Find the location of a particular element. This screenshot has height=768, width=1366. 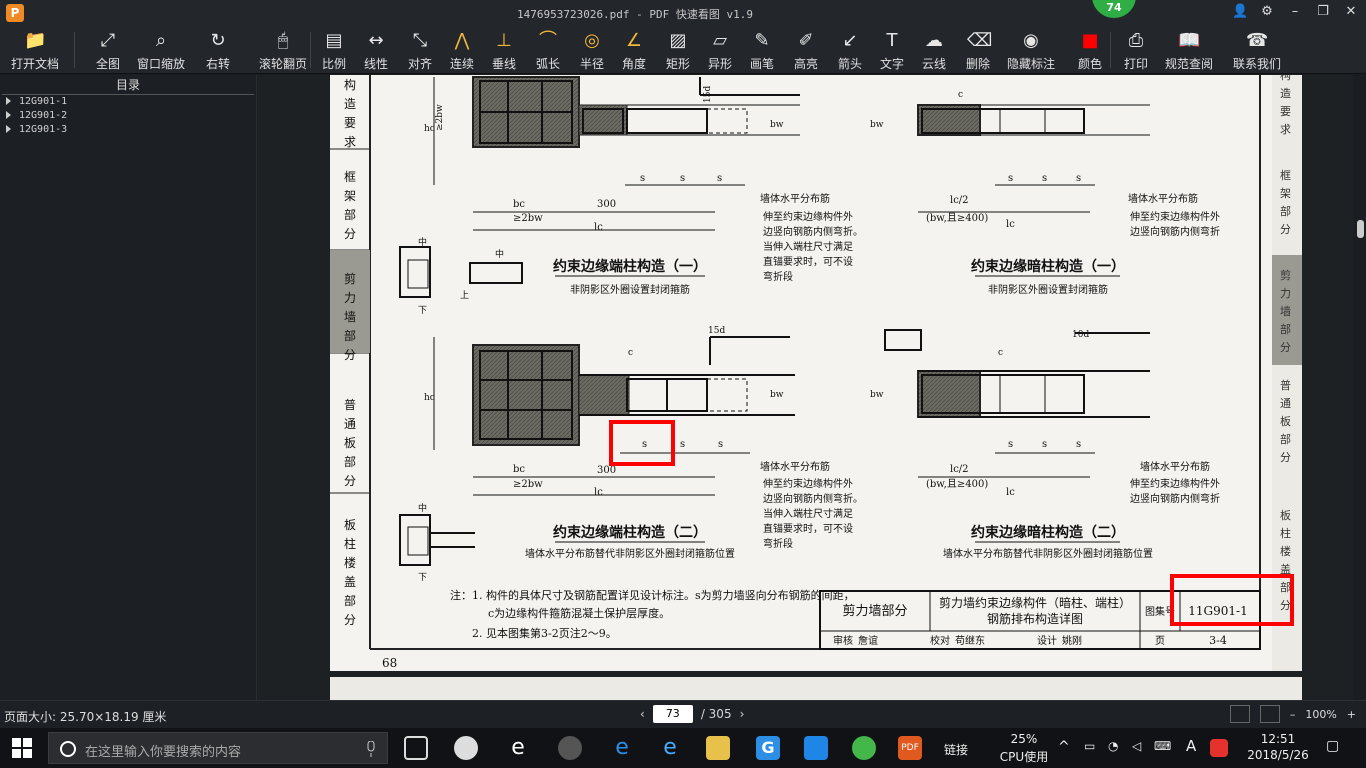

volume-icon: ◁ is located at coordinates (1136, 746).